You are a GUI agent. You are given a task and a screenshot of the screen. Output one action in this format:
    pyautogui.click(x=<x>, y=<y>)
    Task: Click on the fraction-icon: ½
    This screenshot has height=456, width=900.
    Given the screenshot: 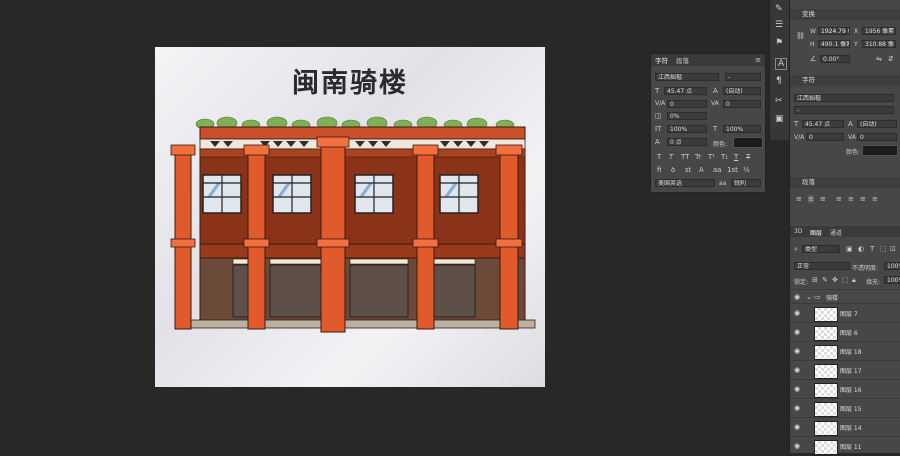 What is the action you would take?
    pyautogui.click(x=746, y=170)
    